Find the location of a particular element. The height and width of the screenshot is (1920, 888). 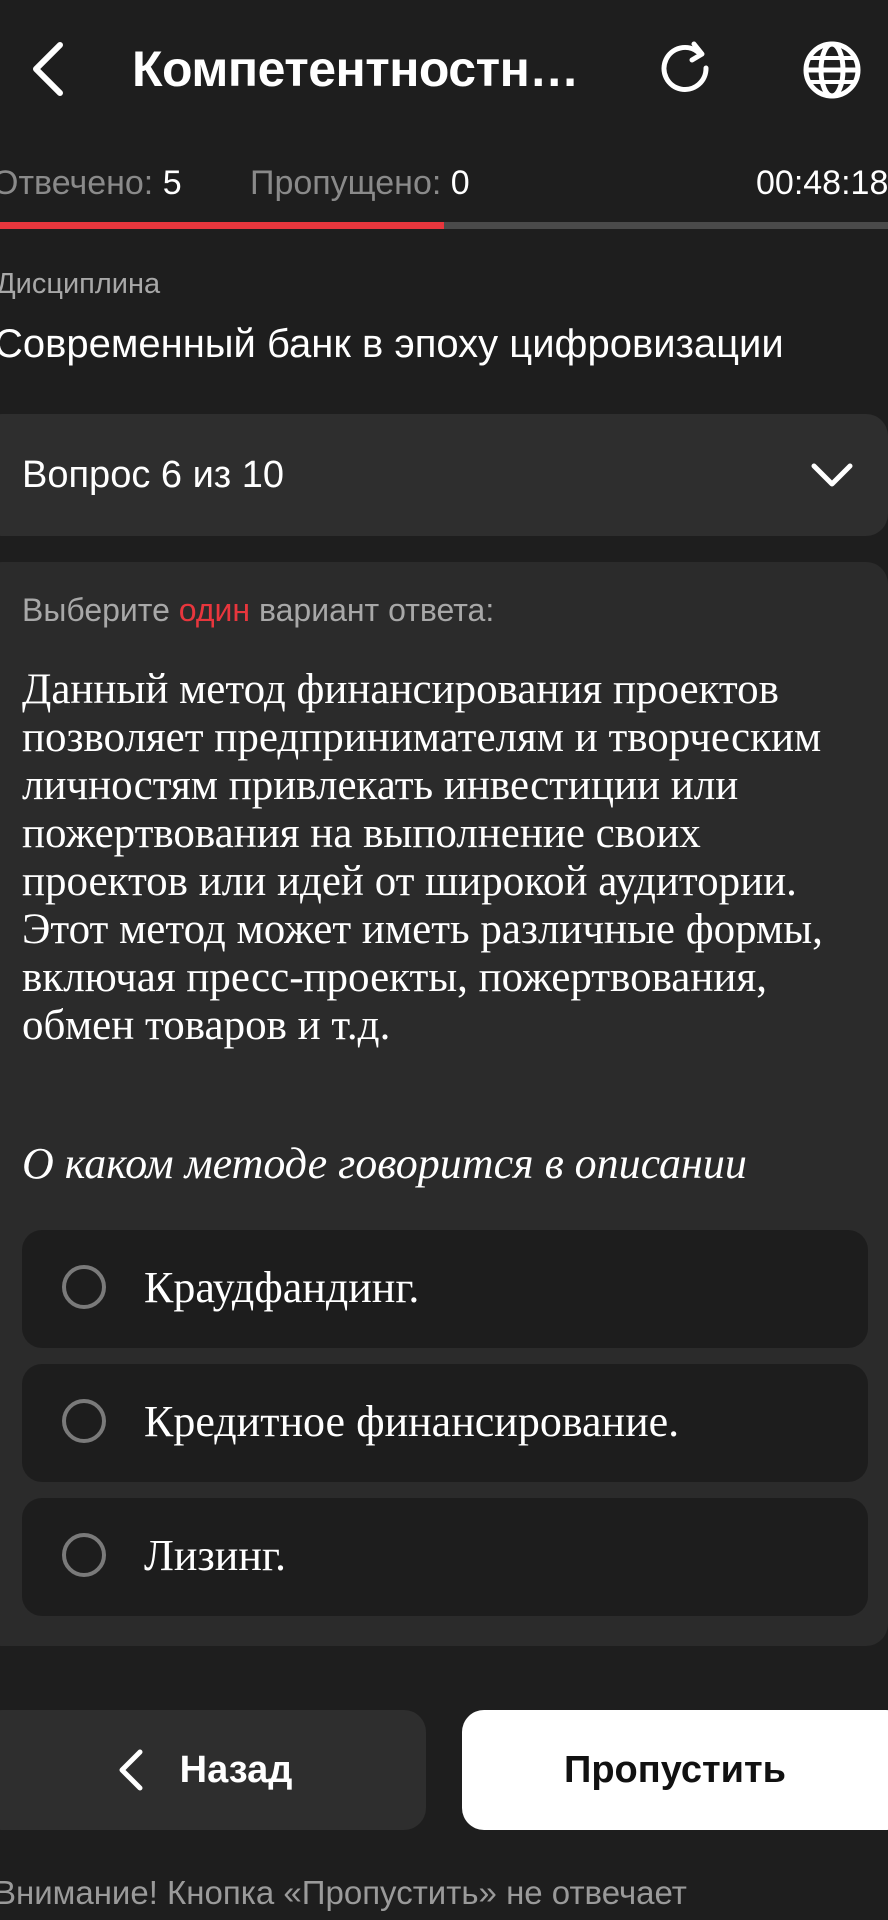

back-button: Назад is located at coordinates (213, 1770).